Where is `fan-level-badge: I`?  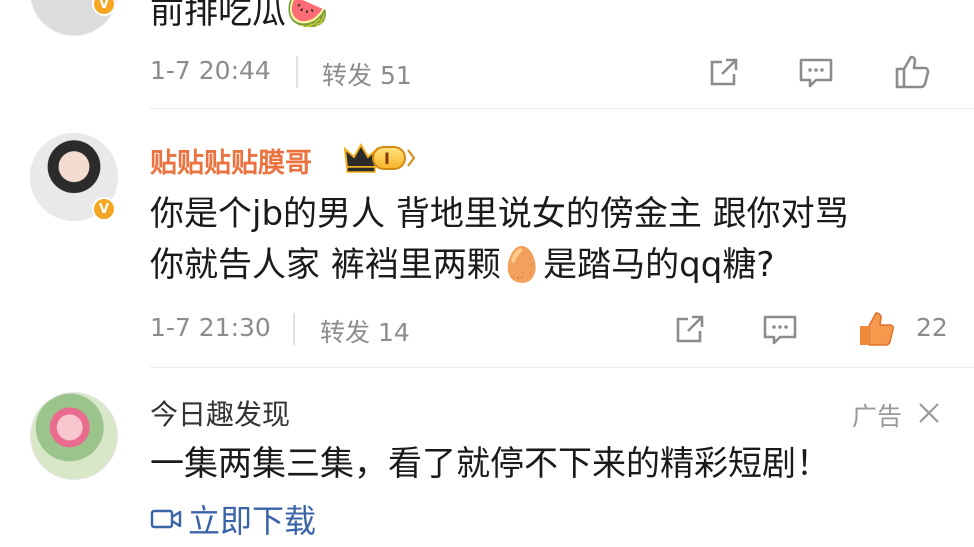
fan-level-badge: I is located at coordinates (380, 158).